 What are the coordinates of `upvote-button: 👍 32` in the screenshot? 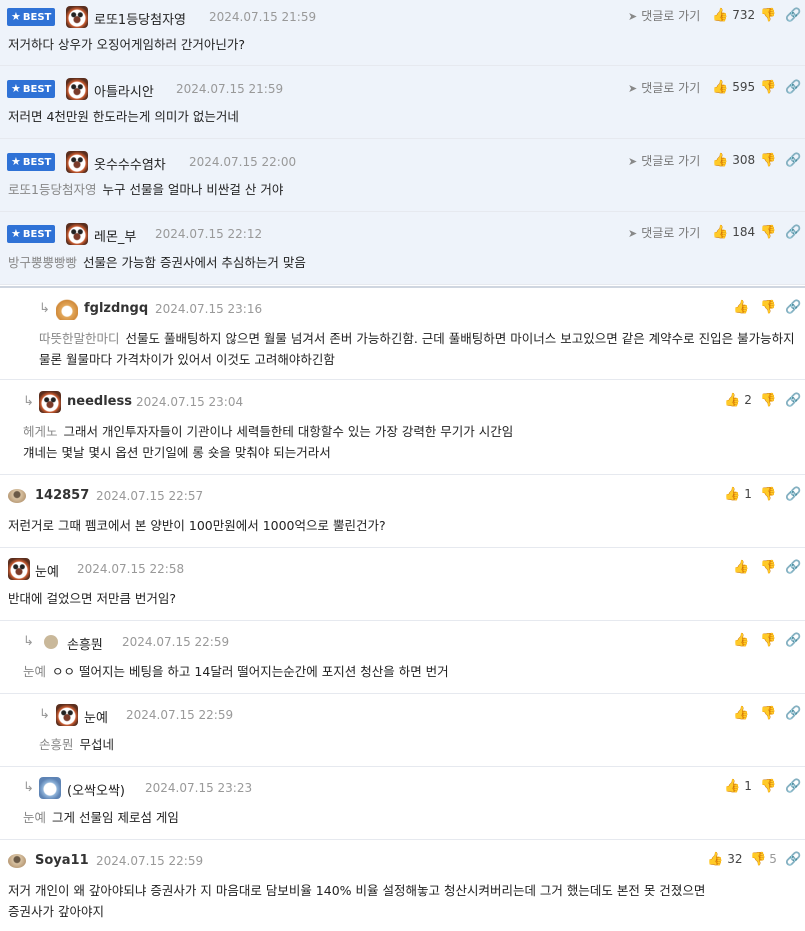 It's located at (724, 859).